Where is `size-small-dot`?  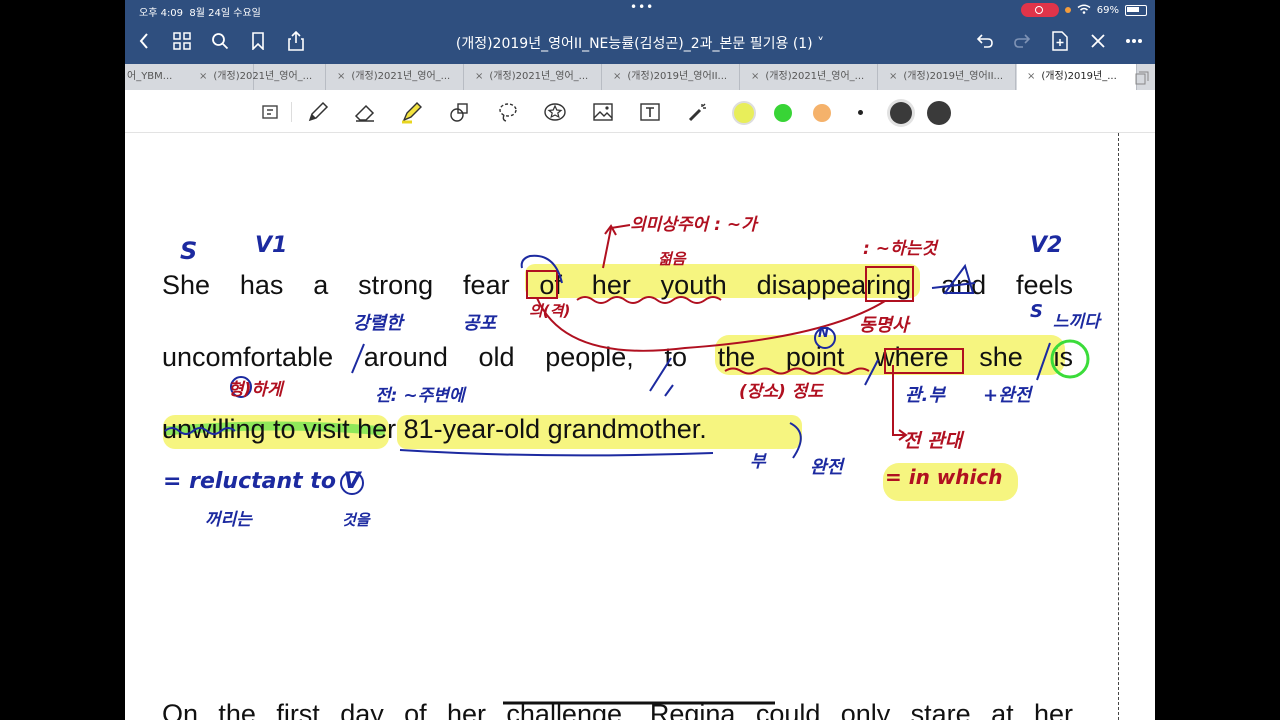 size-small-dot is located at coordinates (860, 112).